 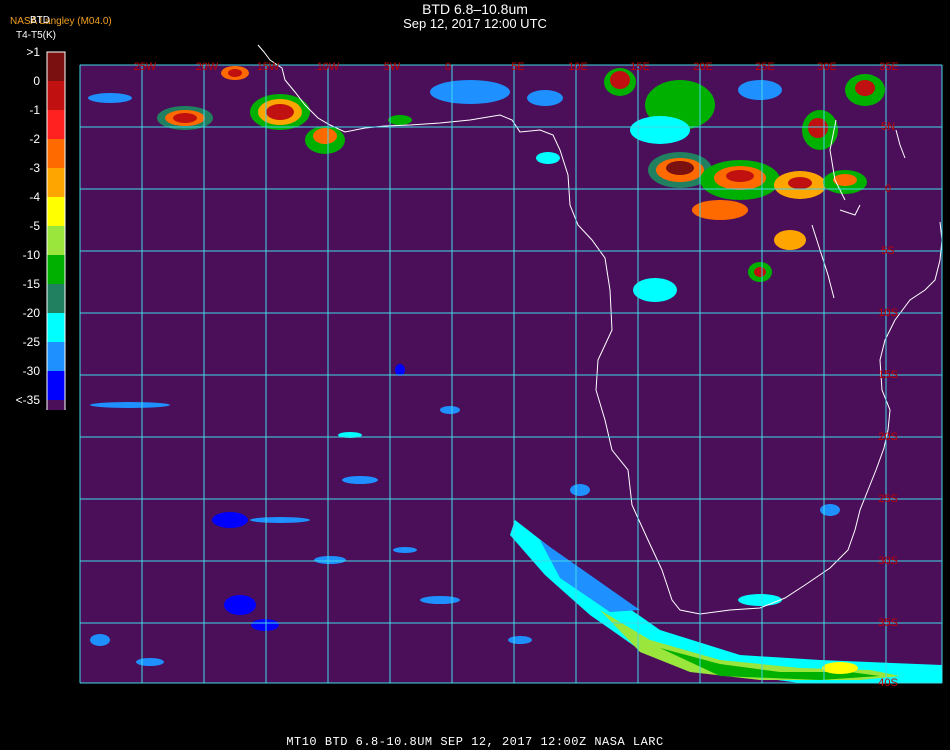 What do you see at coordinates (888, 683) in the screenshot?
I see `latitude-label: 40S` at bounding box center [888, 683].